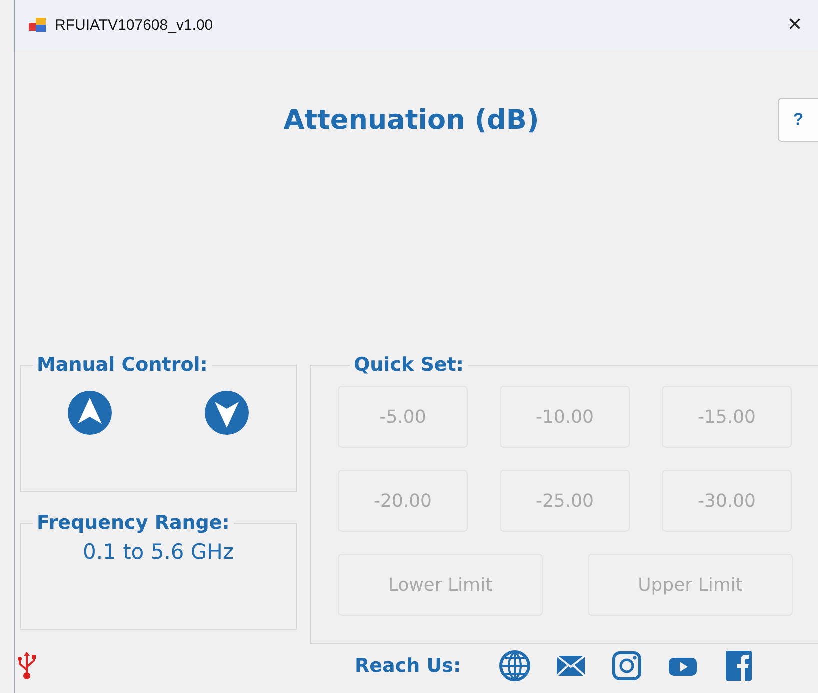 Image resolution: width=818 pixels, height=693 pixels. I want to click on group-title: Frequency Range:, so click(133, 523).